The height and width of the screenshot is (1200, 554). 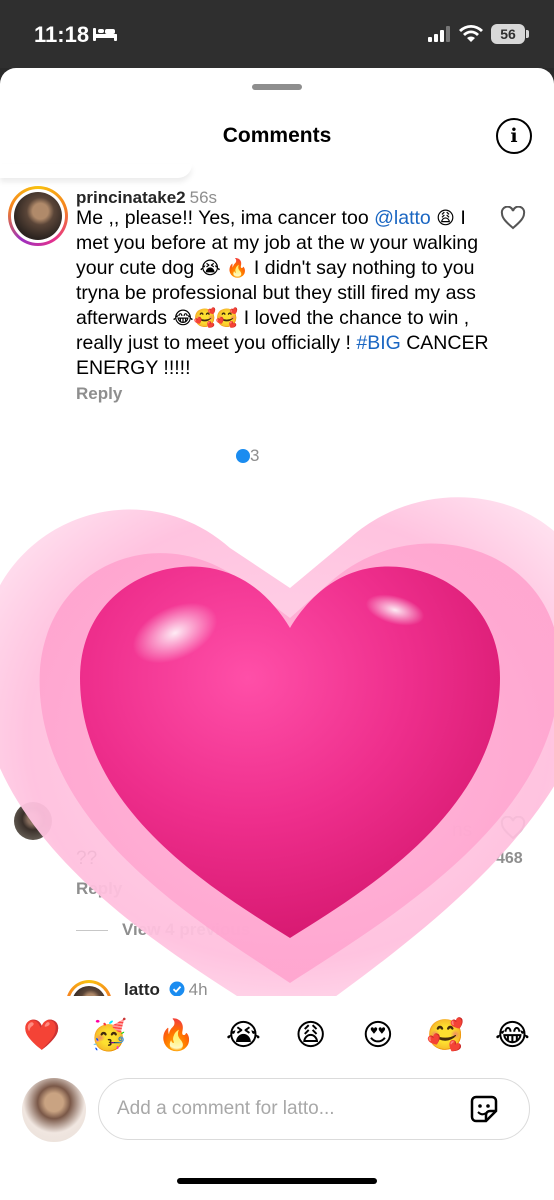 I want to click on mention-link: @latto, so click(x=402, y=218).